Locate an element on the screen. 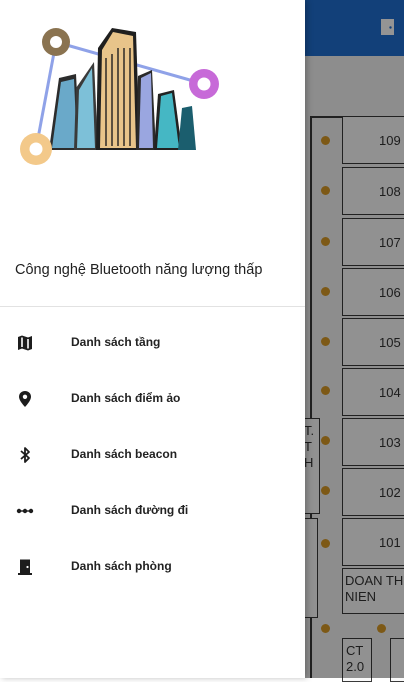 The width and height of the screenshot is (404, 682). menu-item-beacons: Danh sách beacon is located at coordinates (152, 454).